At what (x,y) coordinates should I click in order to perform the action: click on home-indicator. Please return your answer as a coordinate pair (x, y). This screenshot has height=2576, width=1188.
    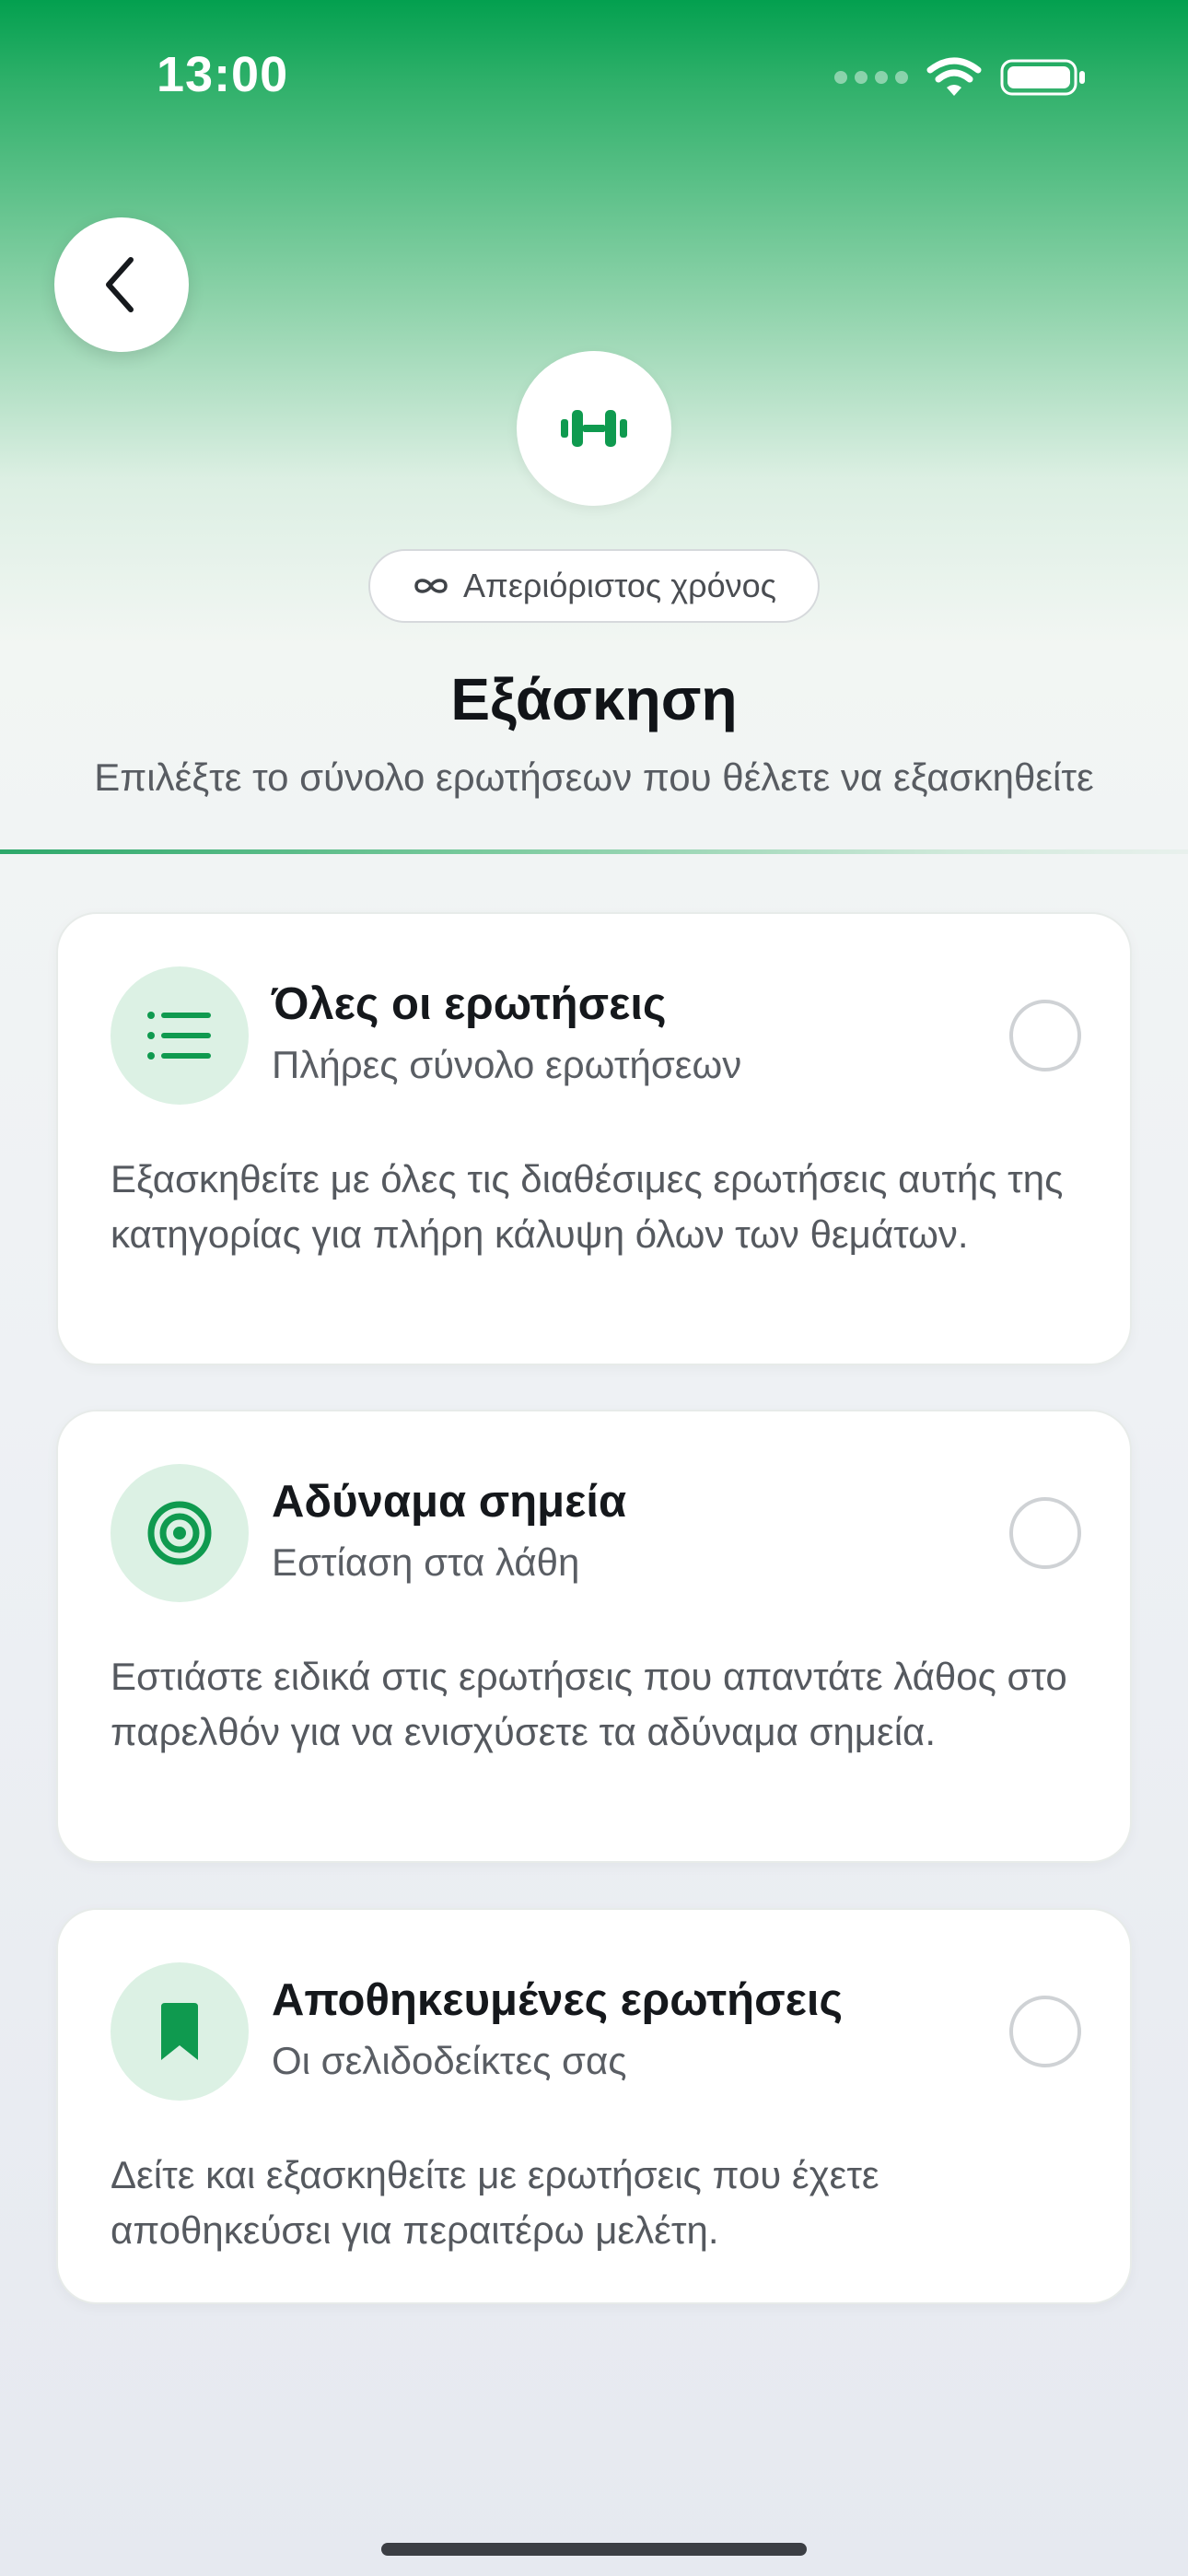
    Looking at the image, I should click on (594, 2549).